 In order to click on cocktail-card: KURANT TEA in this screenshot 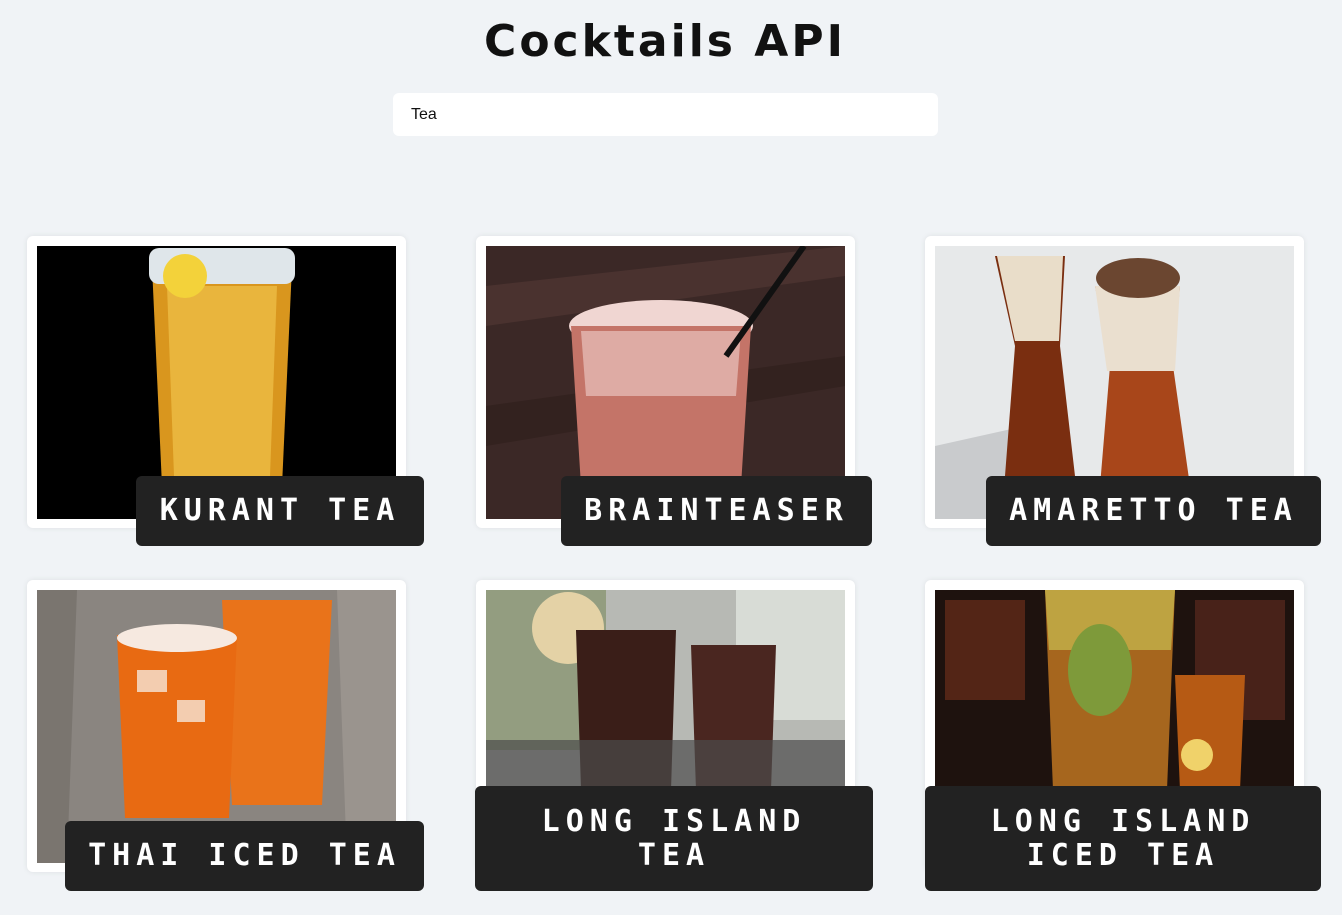, I will do `click(225, 391)`.